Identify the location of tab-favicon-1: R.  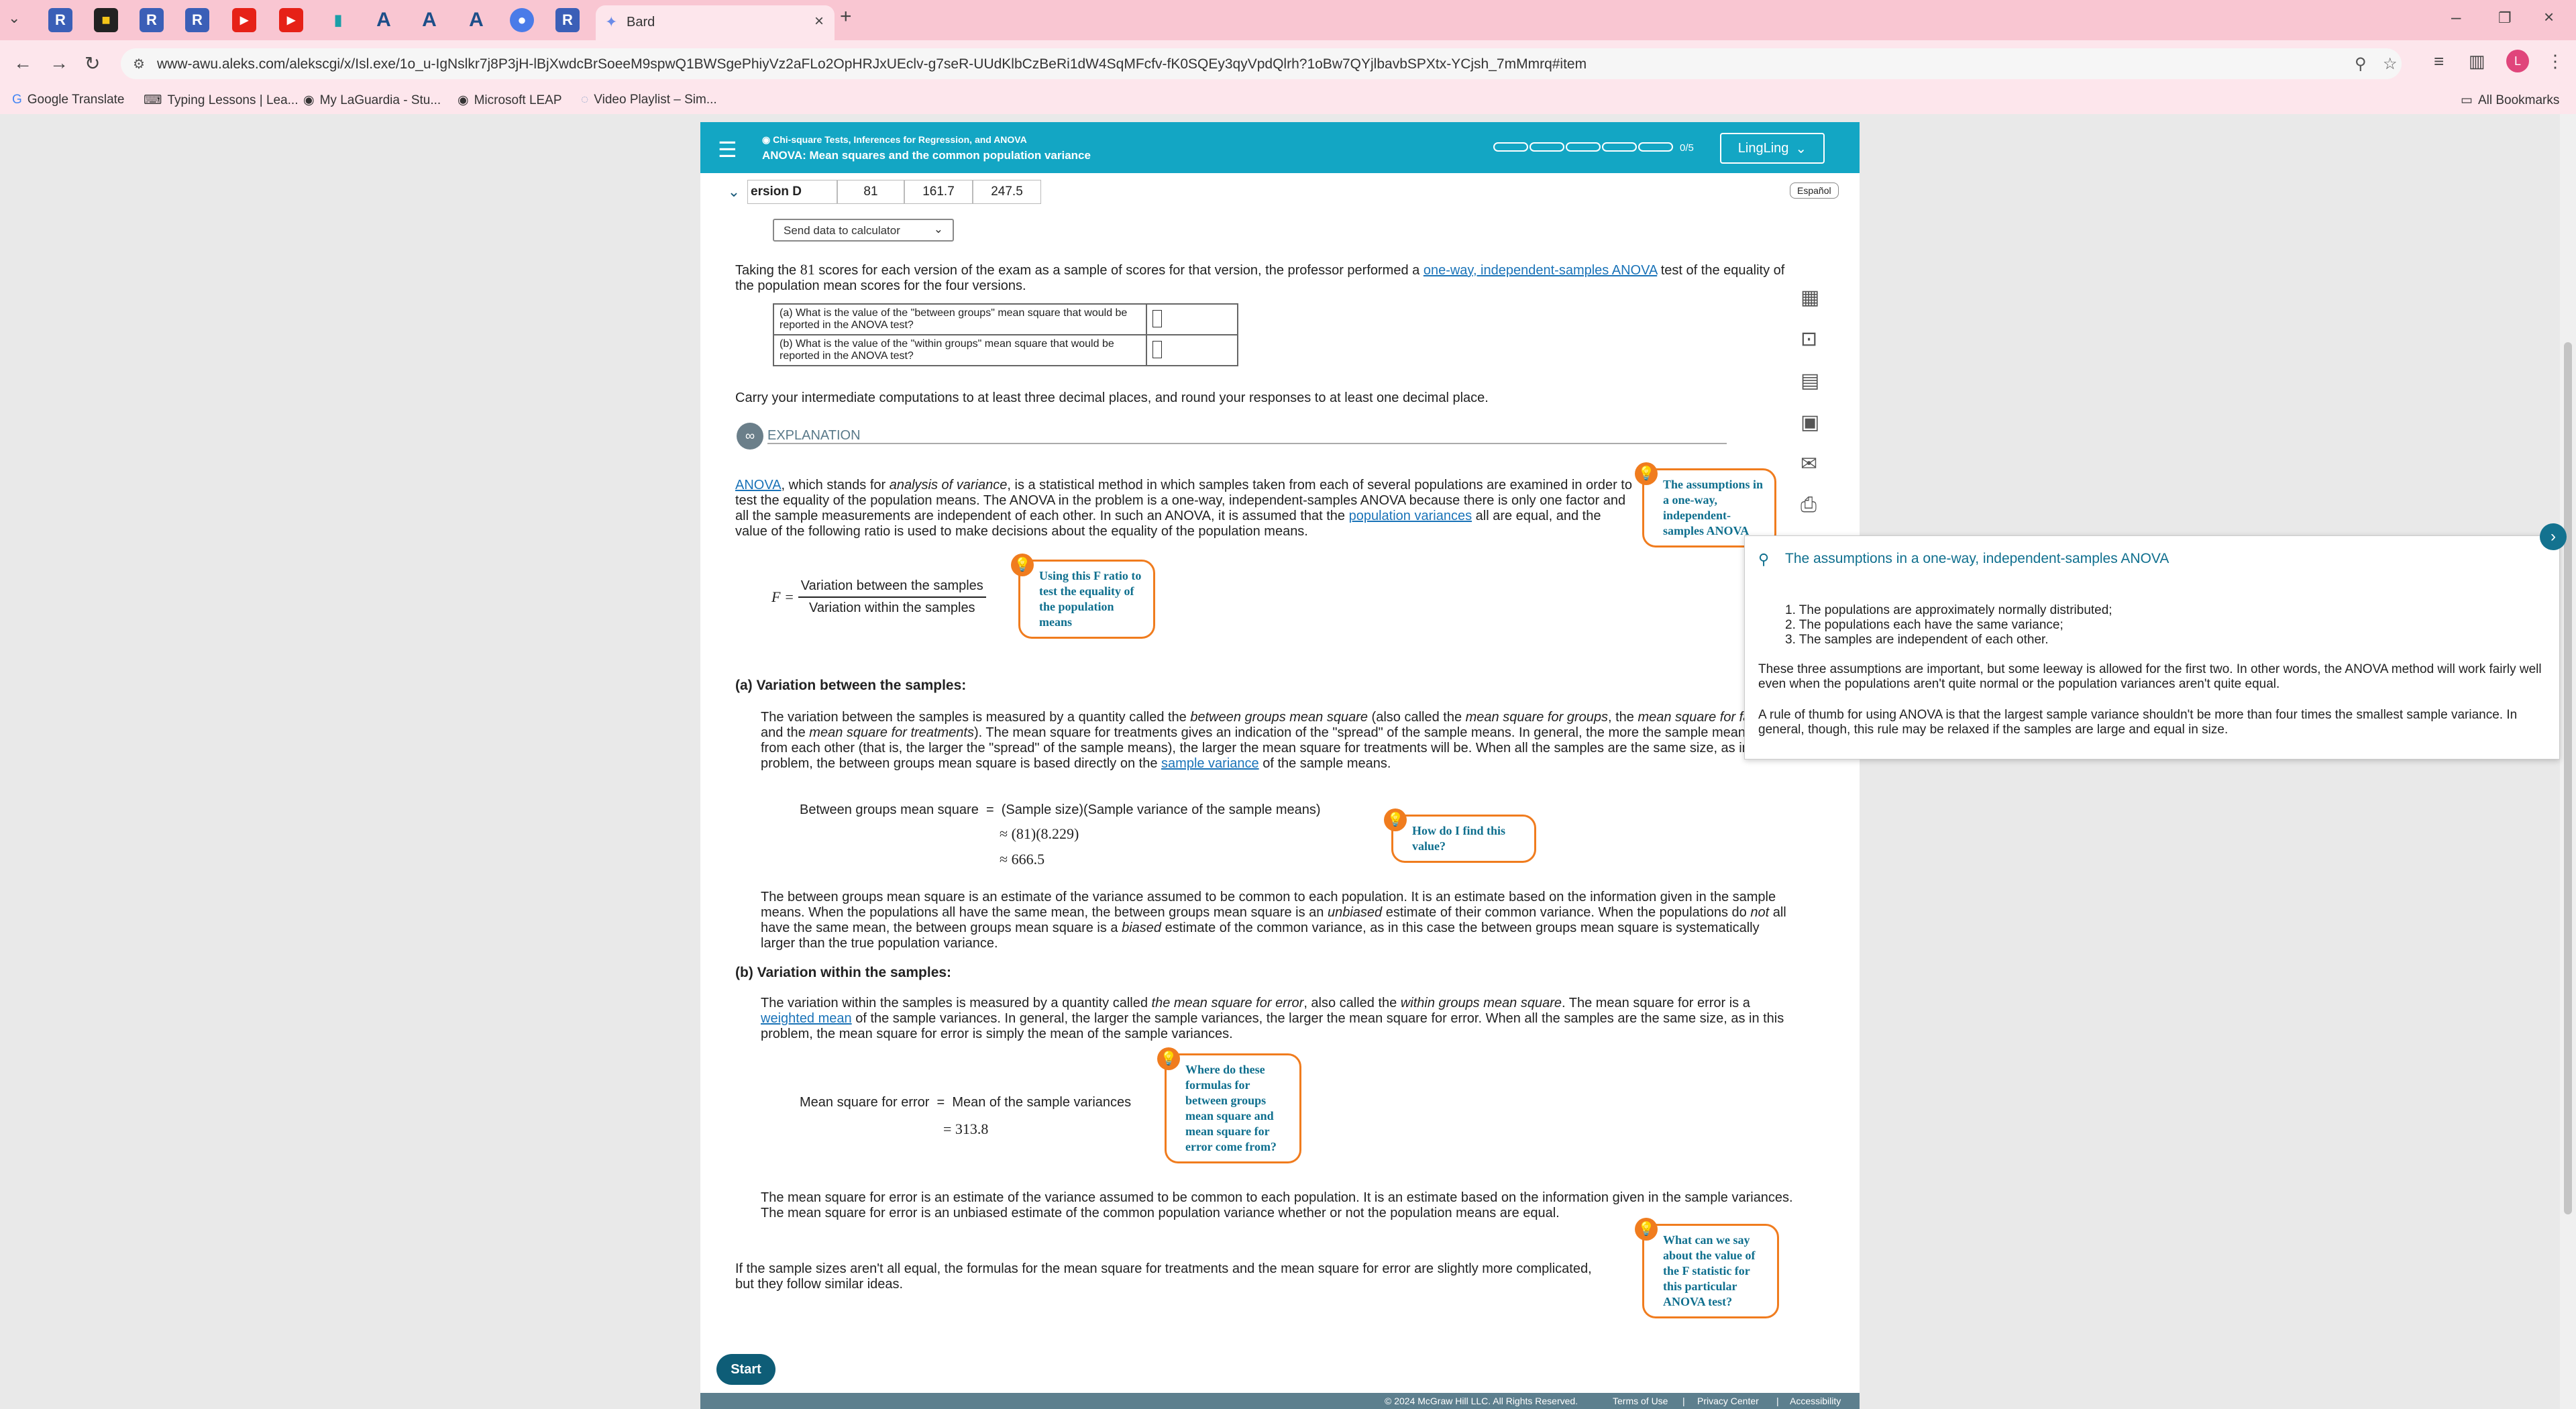
(60, 20).